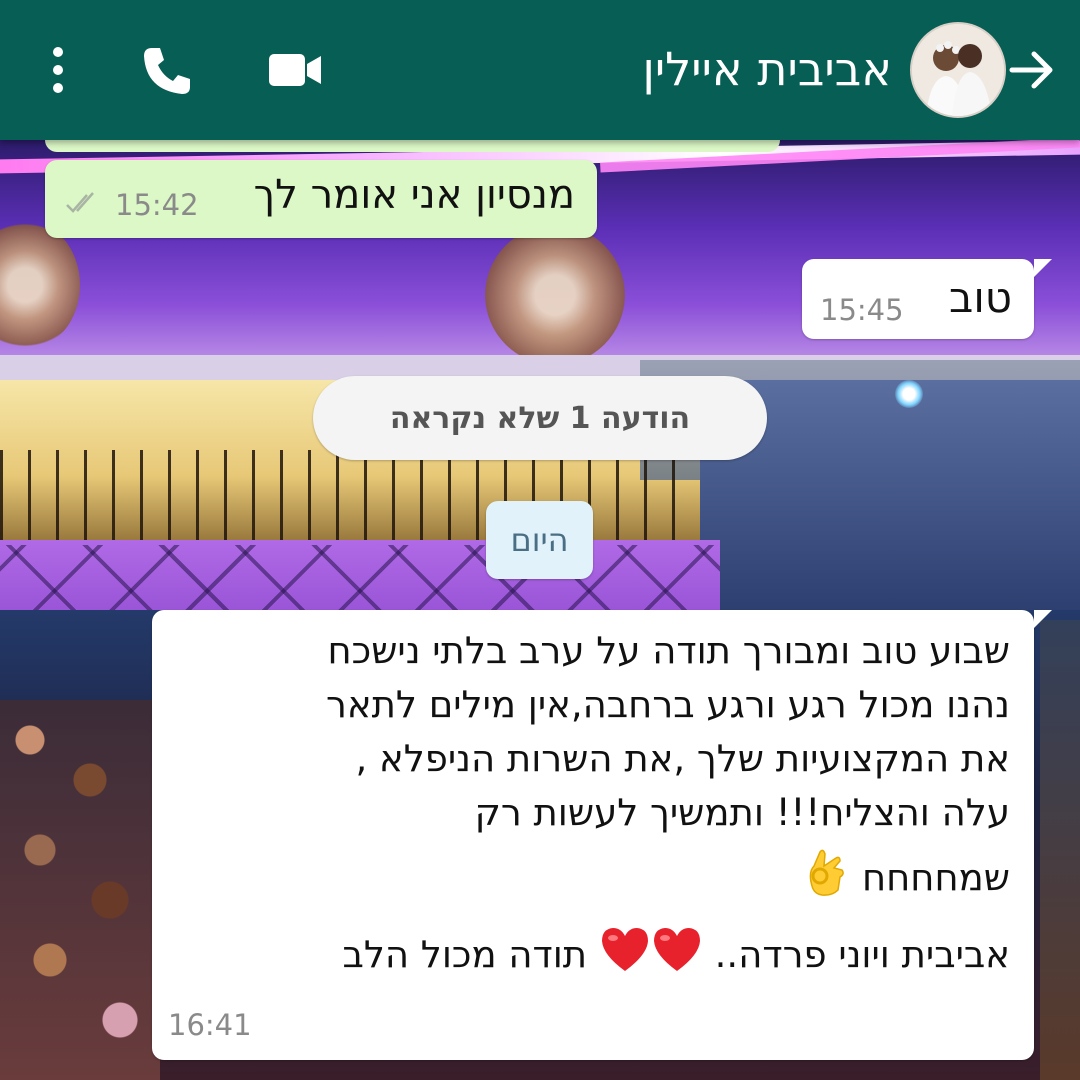  I want to click on outgoing-message: מנסיון אני אומר לך 15:42, so click(321, 199).